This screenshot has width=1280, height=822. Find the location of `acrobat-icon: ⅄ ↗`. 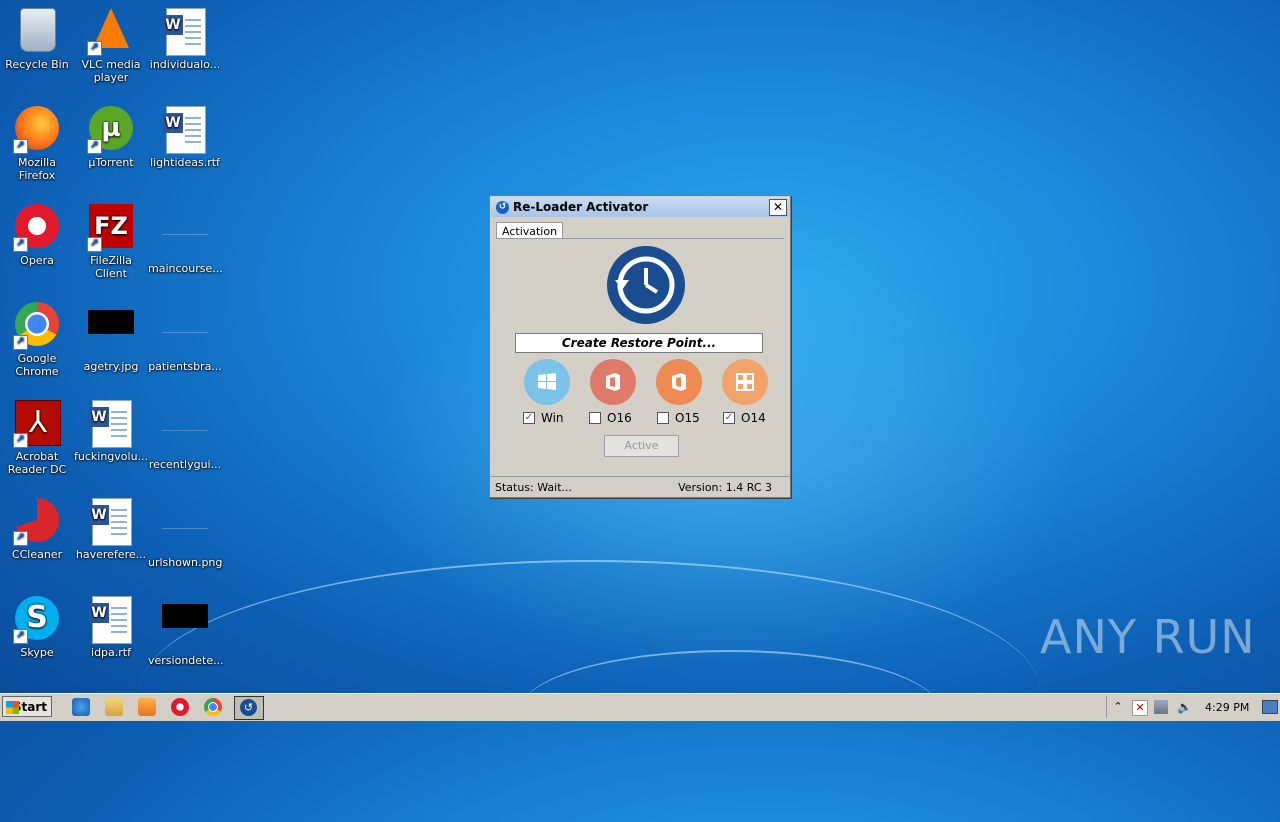

acrobat-icon: ⅄ ↗ is located at coordinates (37, 424).